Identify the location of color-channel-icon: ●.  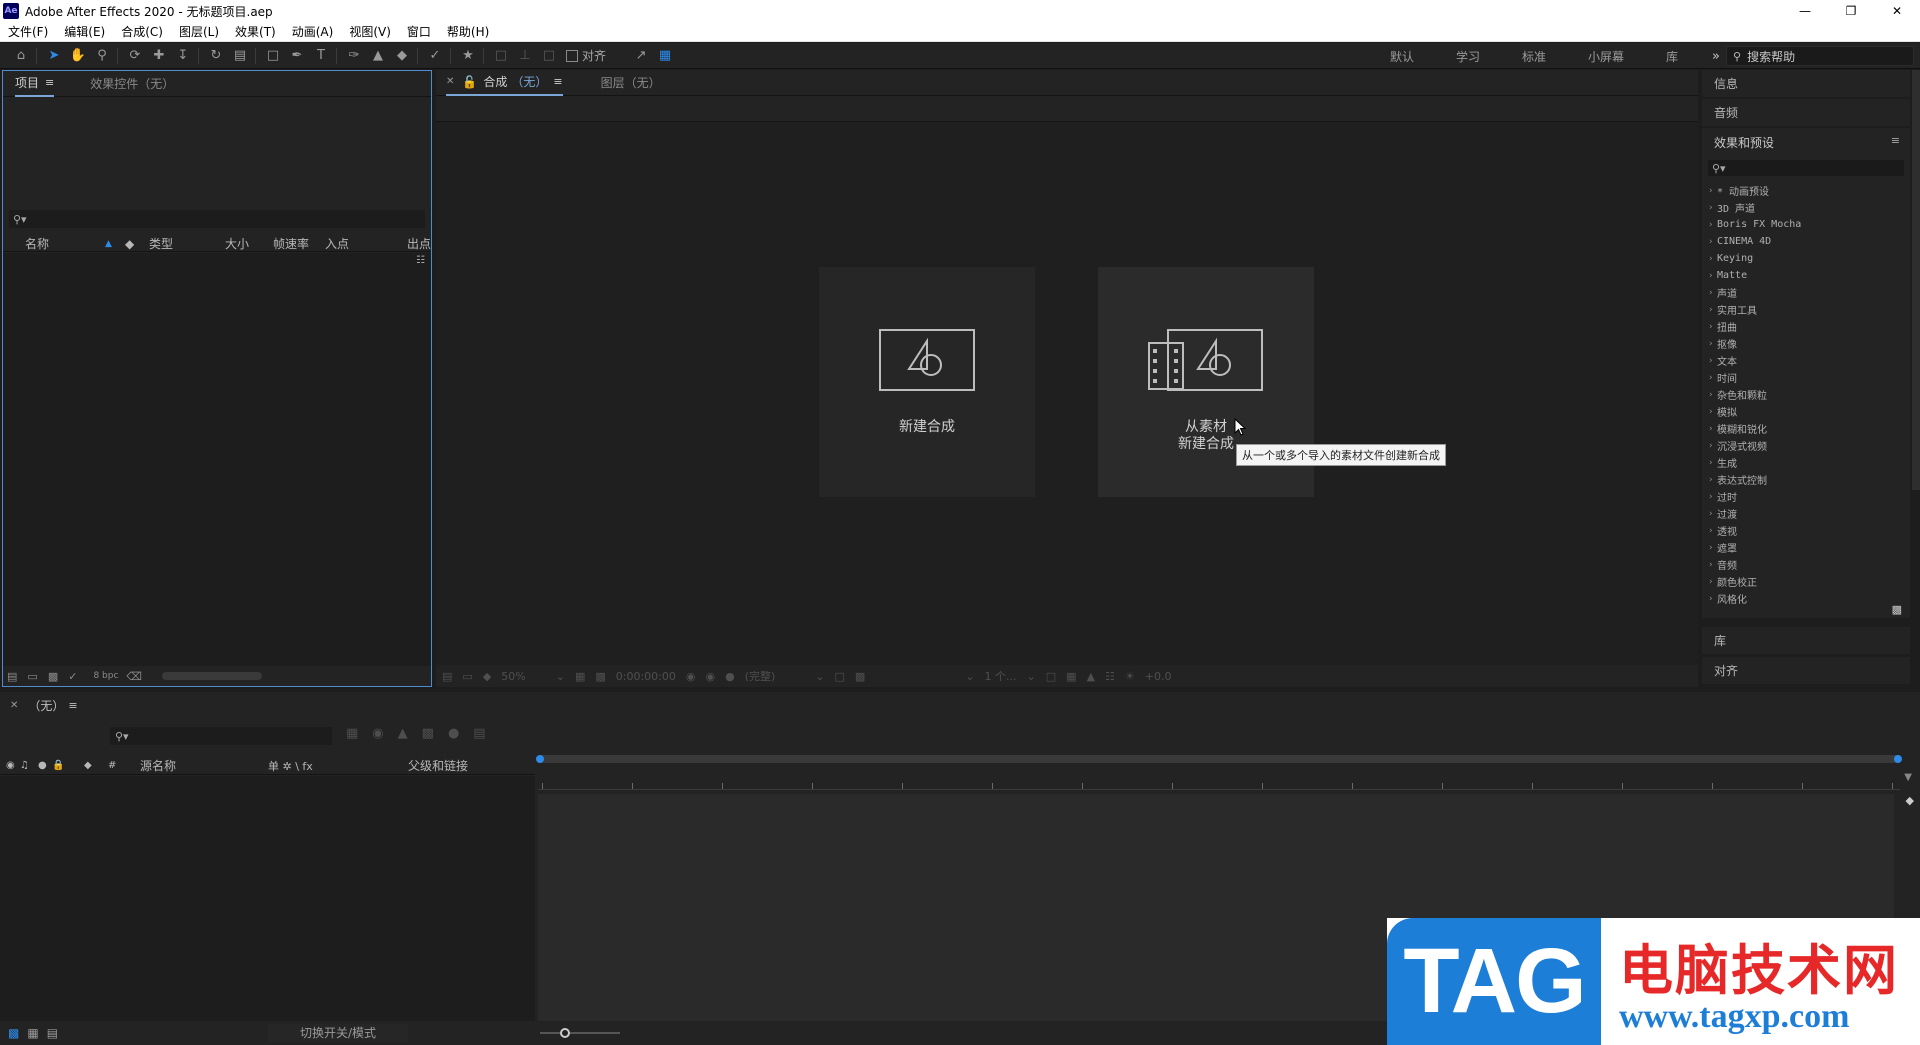
(730, 676).